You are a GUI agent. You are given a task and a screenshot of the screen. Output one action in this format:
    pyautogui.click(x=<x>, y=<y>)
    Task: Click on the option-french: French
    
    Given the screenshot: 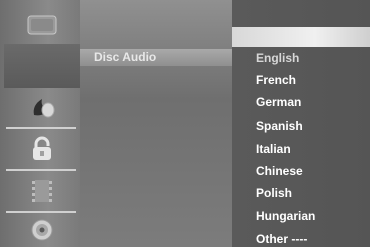 What is the action you would take?
    pyautogui.click(x=276, y=80)
    